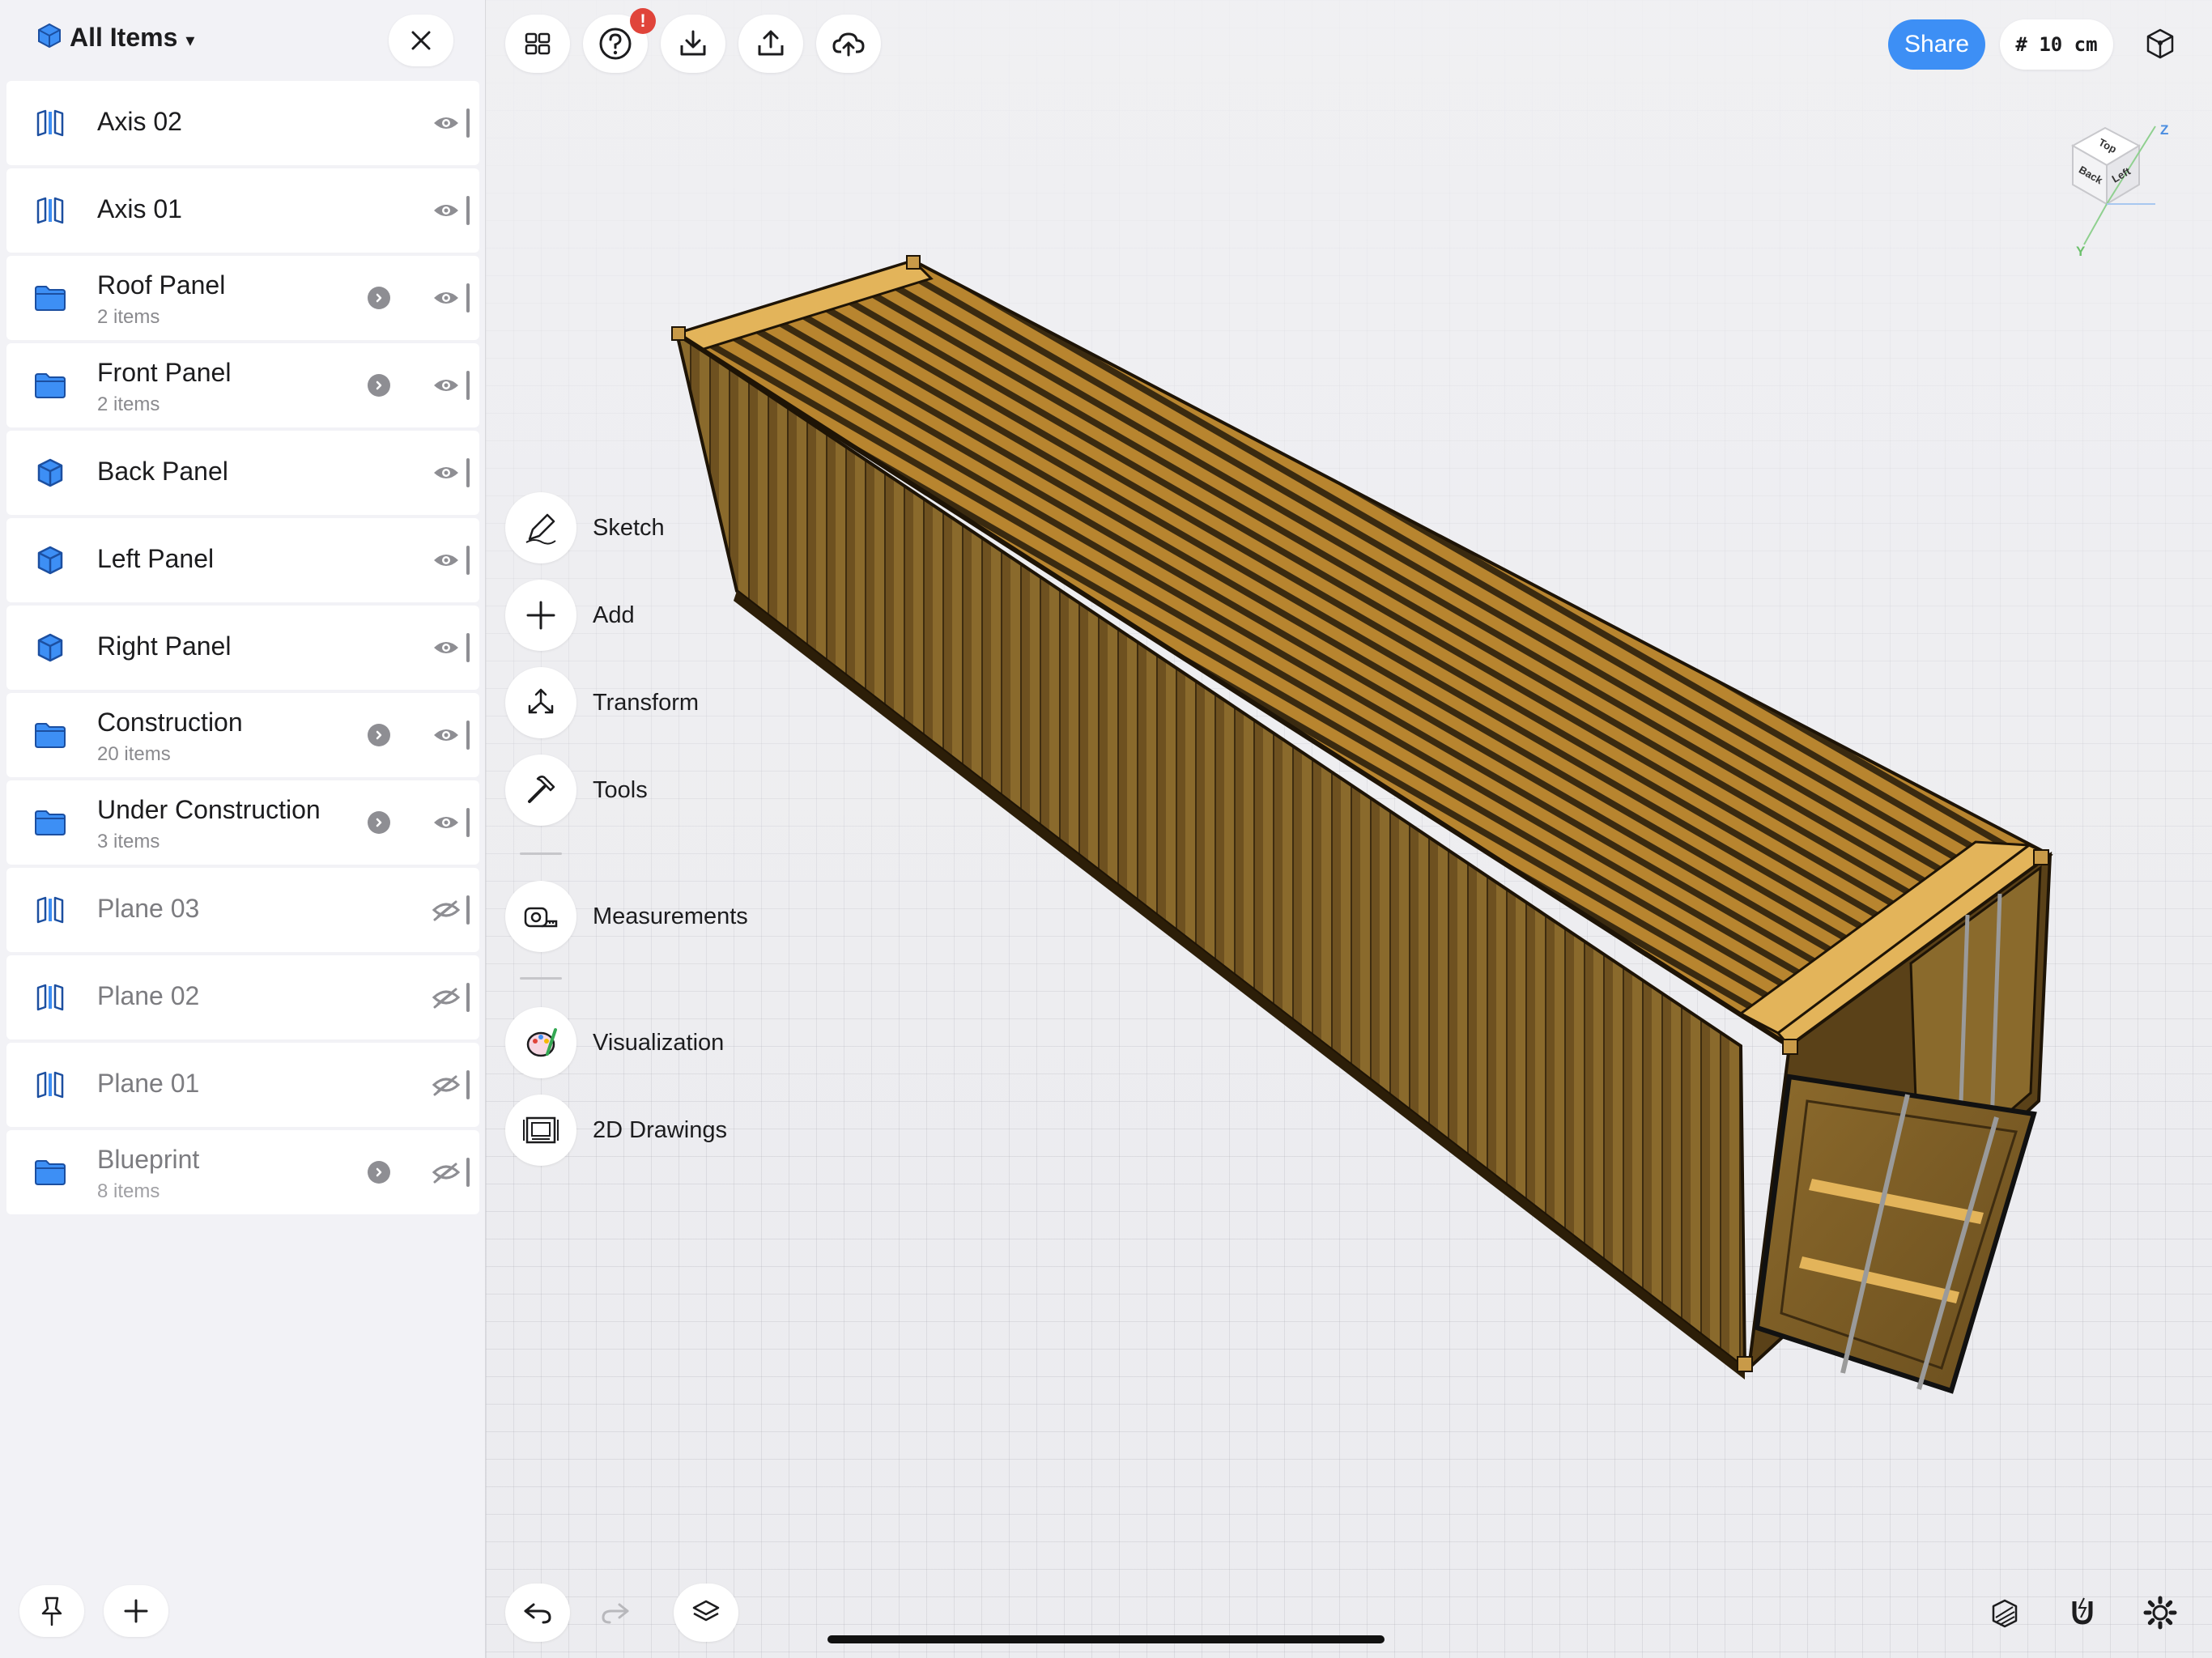 The height and width of the screenshot is (1658, 2212). Describe the element at coordinates (242, 210) in the screenshot. I see `list-item: Axis 01` at that location.